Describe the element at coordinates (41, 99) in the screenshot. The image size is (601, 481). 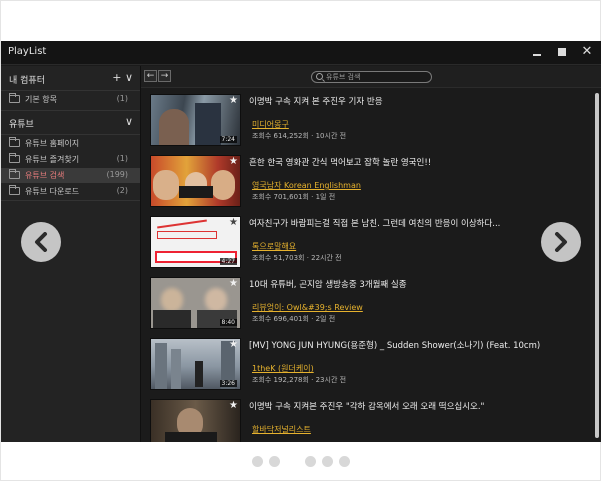
I see `sidebar-item-label: 기본 항목` at that location.